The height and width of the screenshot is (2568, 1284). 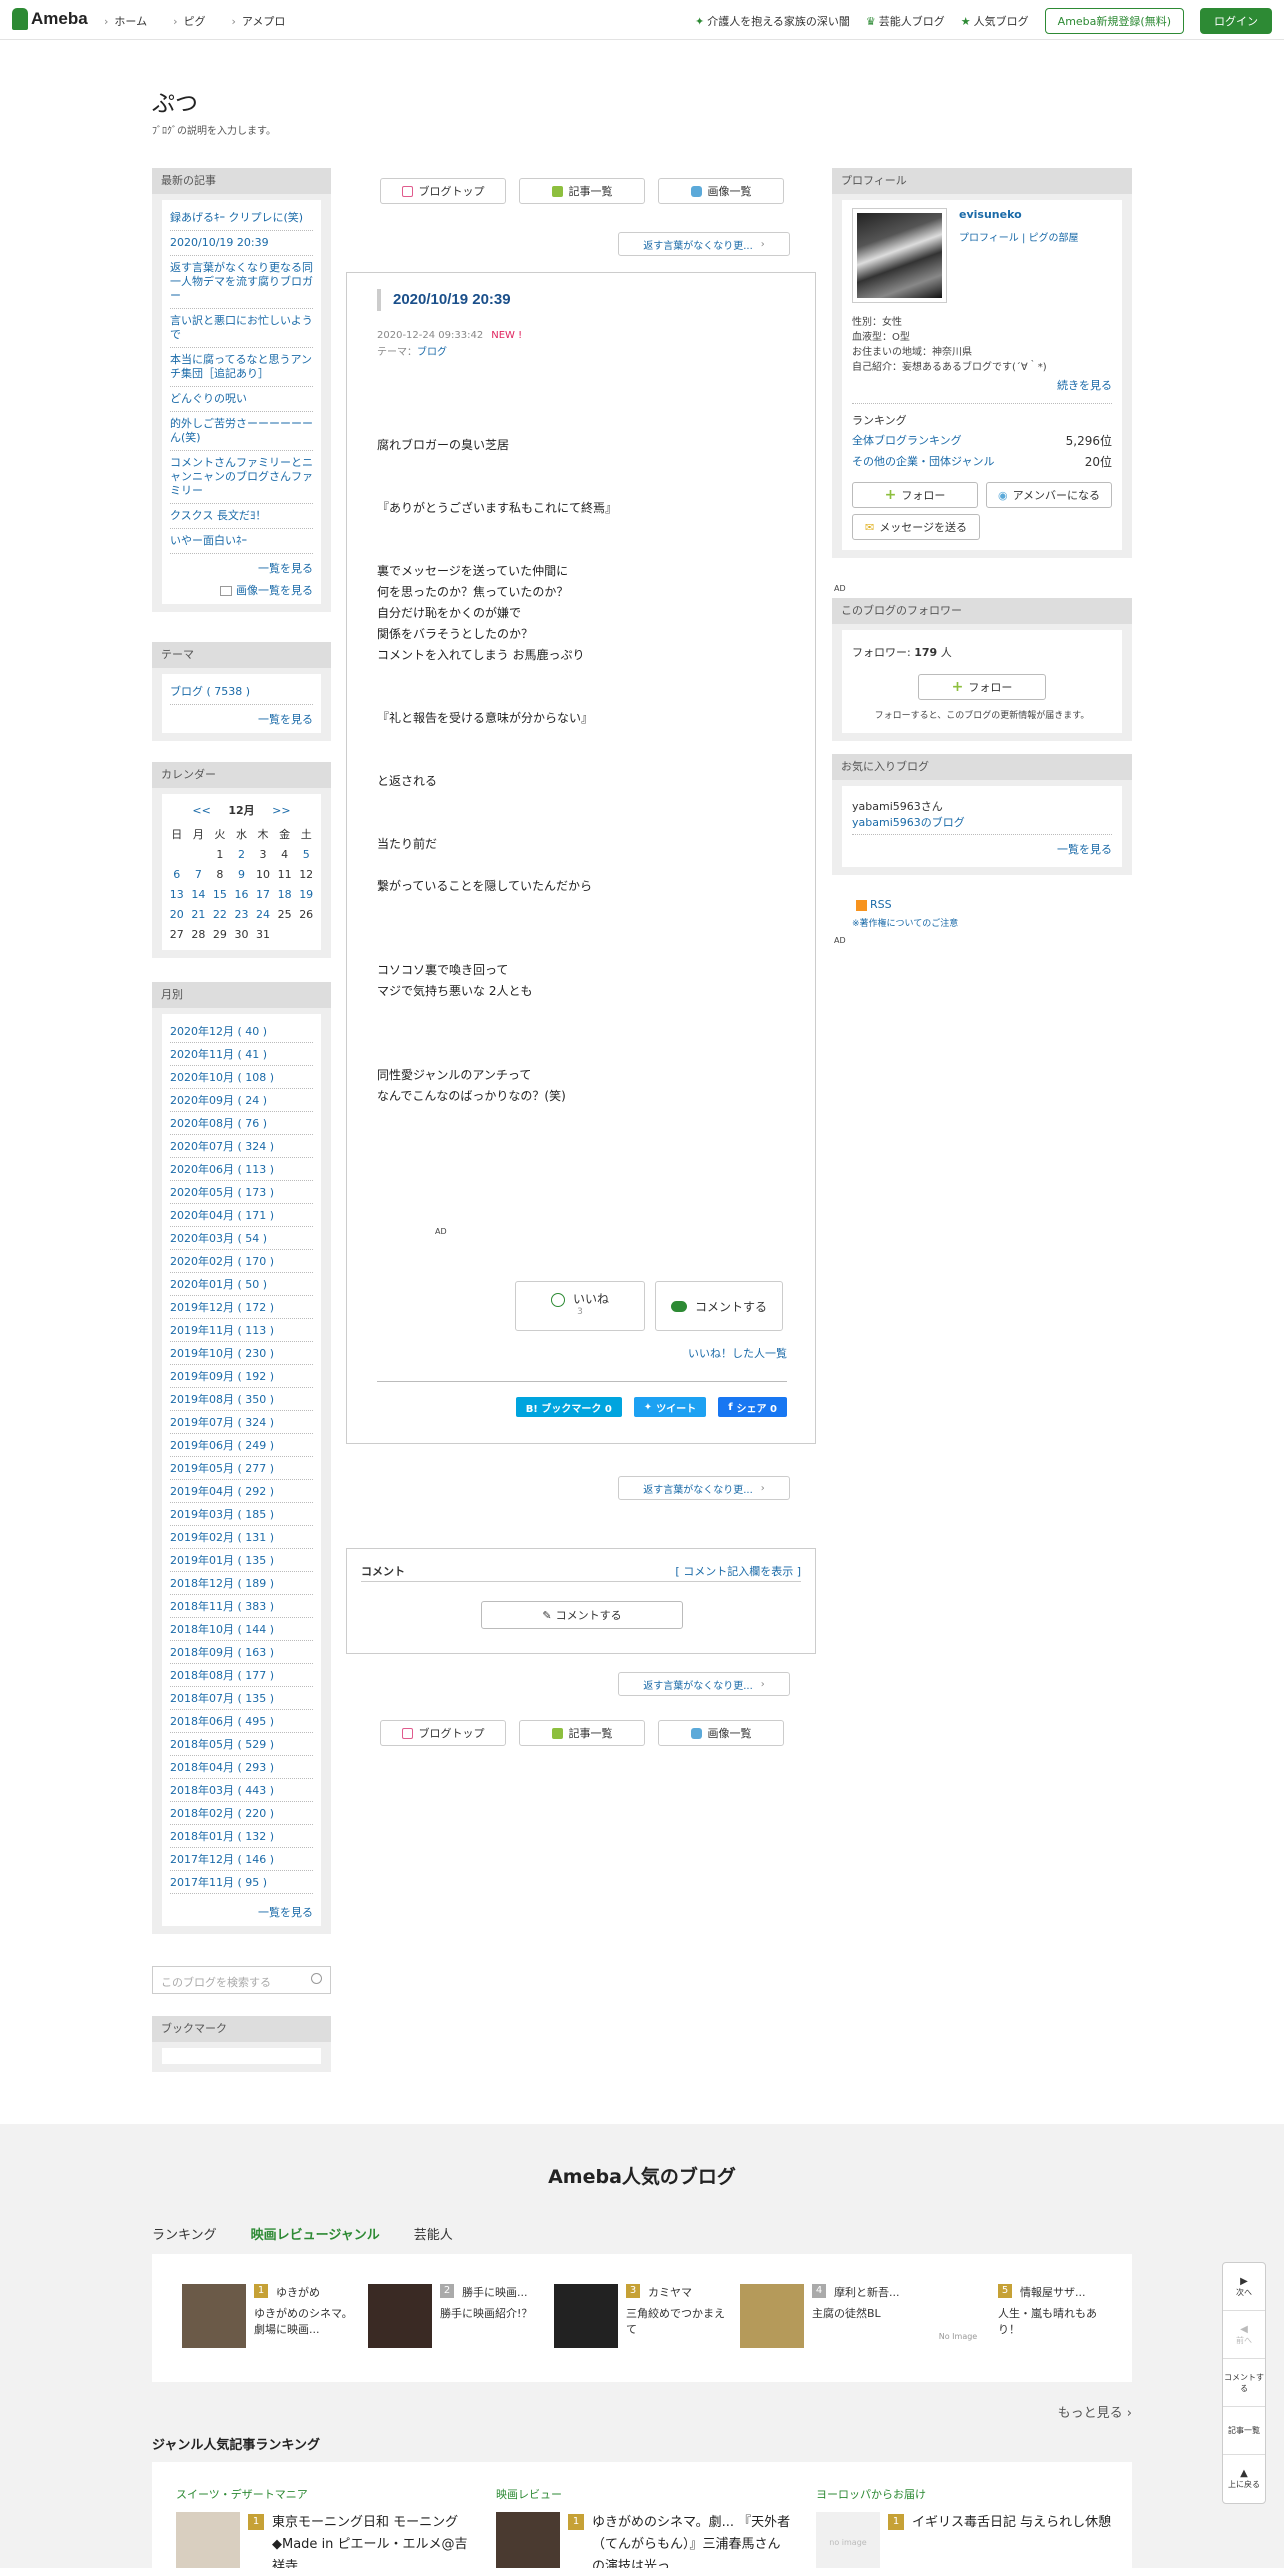 I want to click on profile-avatar, so click(x=899, y=255).